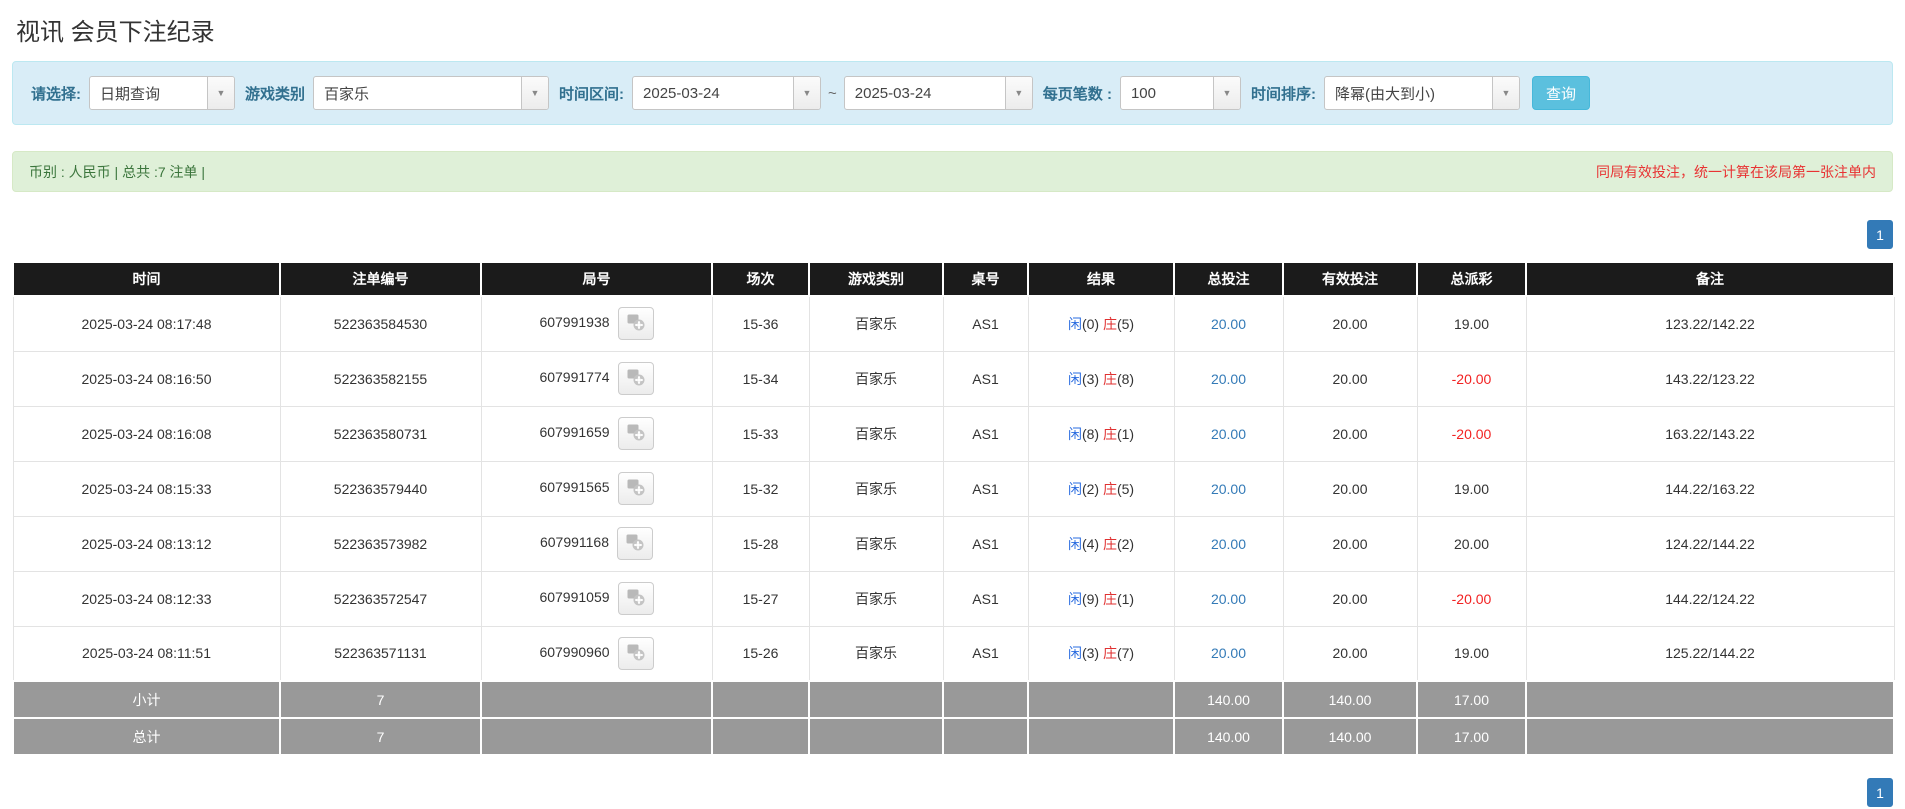 This screenshot has width=1905, height=809. I want to click on chevron-down-icon: ▼, so click(535, 92).